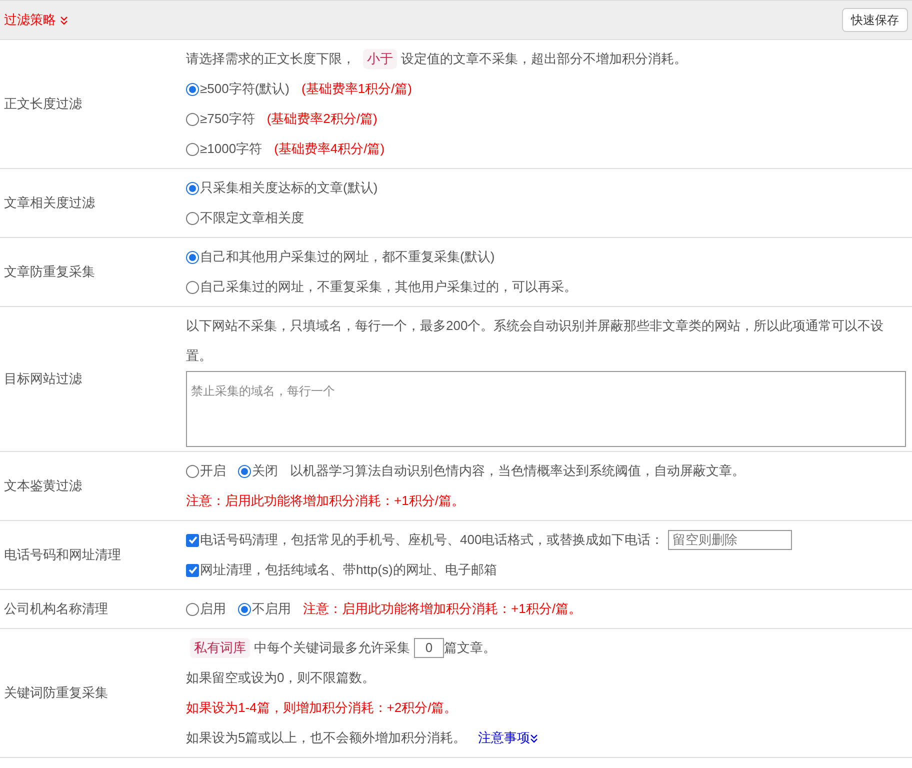  I want to click on radio-option: 开启, so click(206, 471).